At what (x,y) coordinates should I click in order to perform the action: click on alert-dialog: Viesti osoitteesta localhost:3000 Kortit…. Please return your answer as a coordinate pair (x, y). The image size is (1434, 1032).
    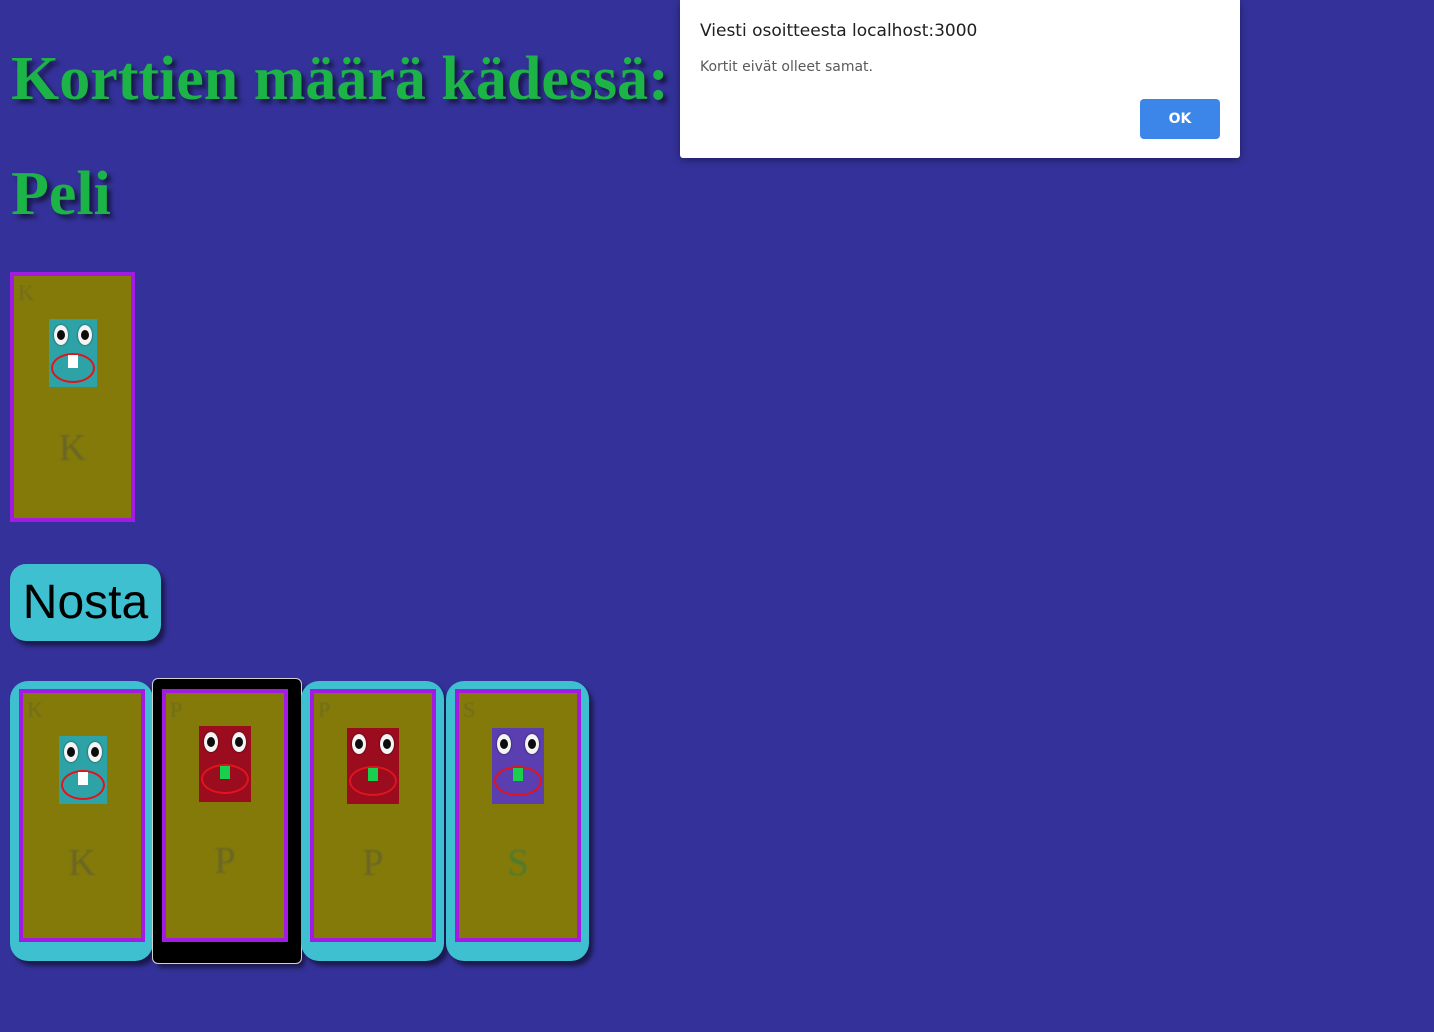
    Looking at the image, I should click on (960, 79).